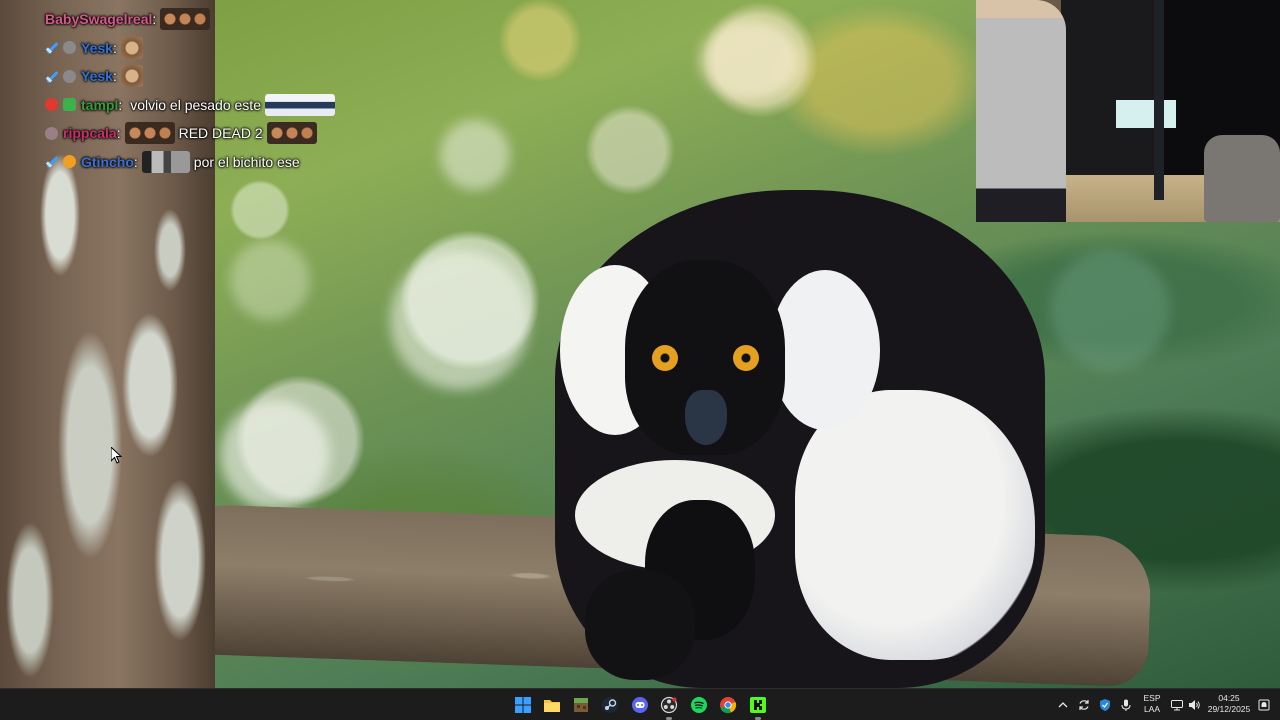  Describe the element at coordinates (581, 705) in the screenshot. I see `minecraft-icon` at that location.